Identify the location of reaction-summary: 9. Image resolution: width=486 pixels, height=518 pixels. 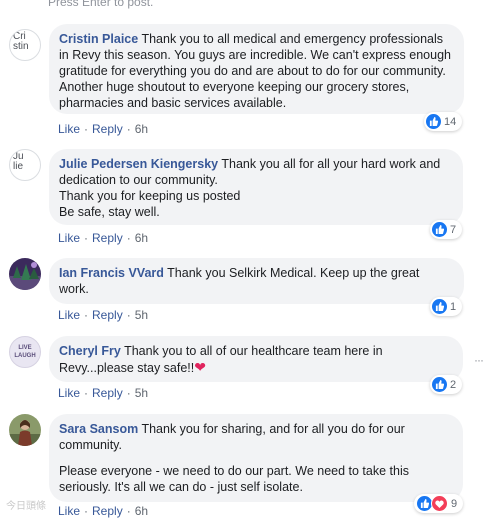
(439, 503).